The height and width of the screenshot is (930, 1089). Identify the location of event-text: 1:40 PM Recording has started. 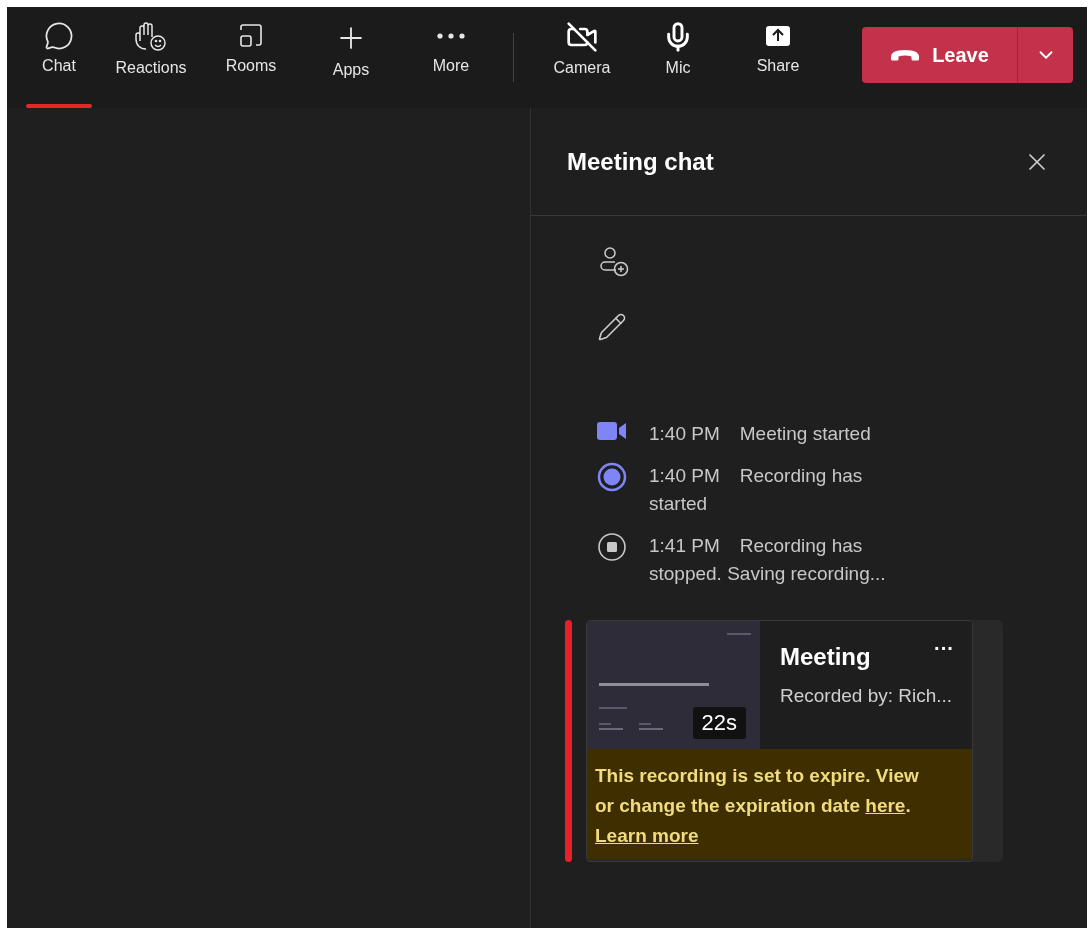
(756, 490).